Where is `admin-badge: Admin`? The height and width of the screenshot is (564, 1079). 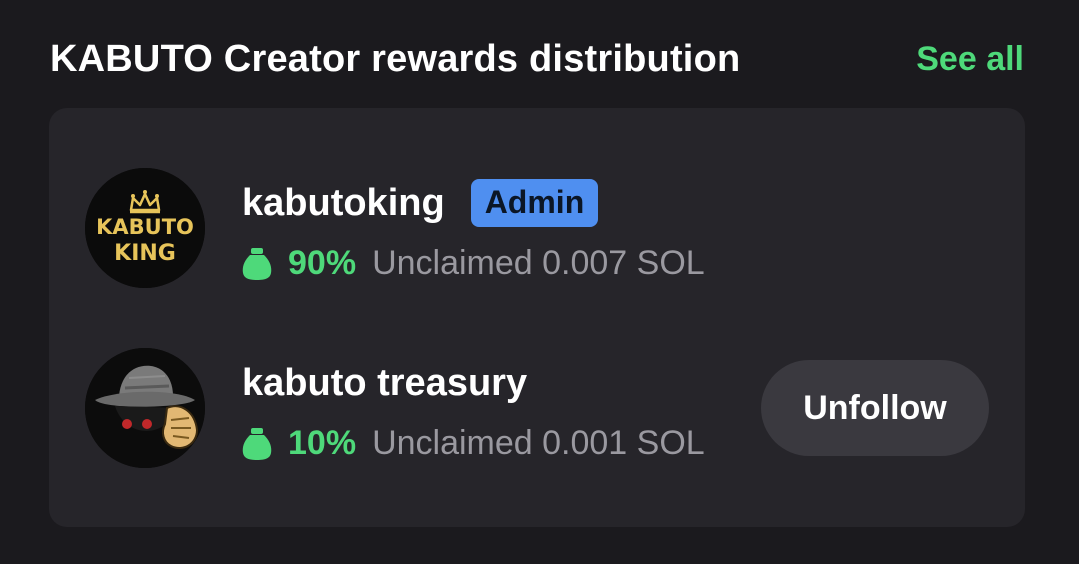 admin-badge: Admin is located at coordinates (534, 203).